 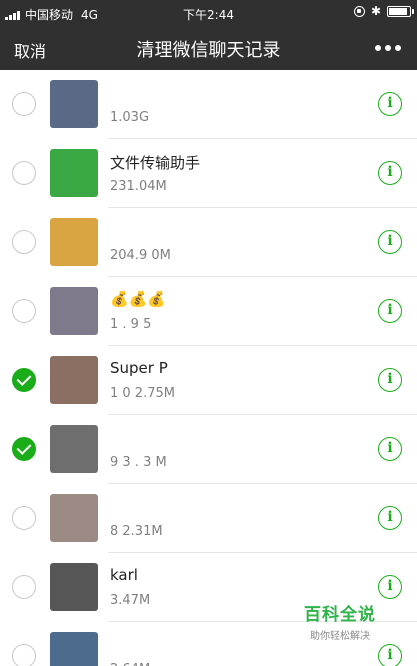 What do you see at coordinates (208, 380) in the screenshot?
I see `chat-row: Super P 1 0 2.75M i` at bounding box center [208, 380].